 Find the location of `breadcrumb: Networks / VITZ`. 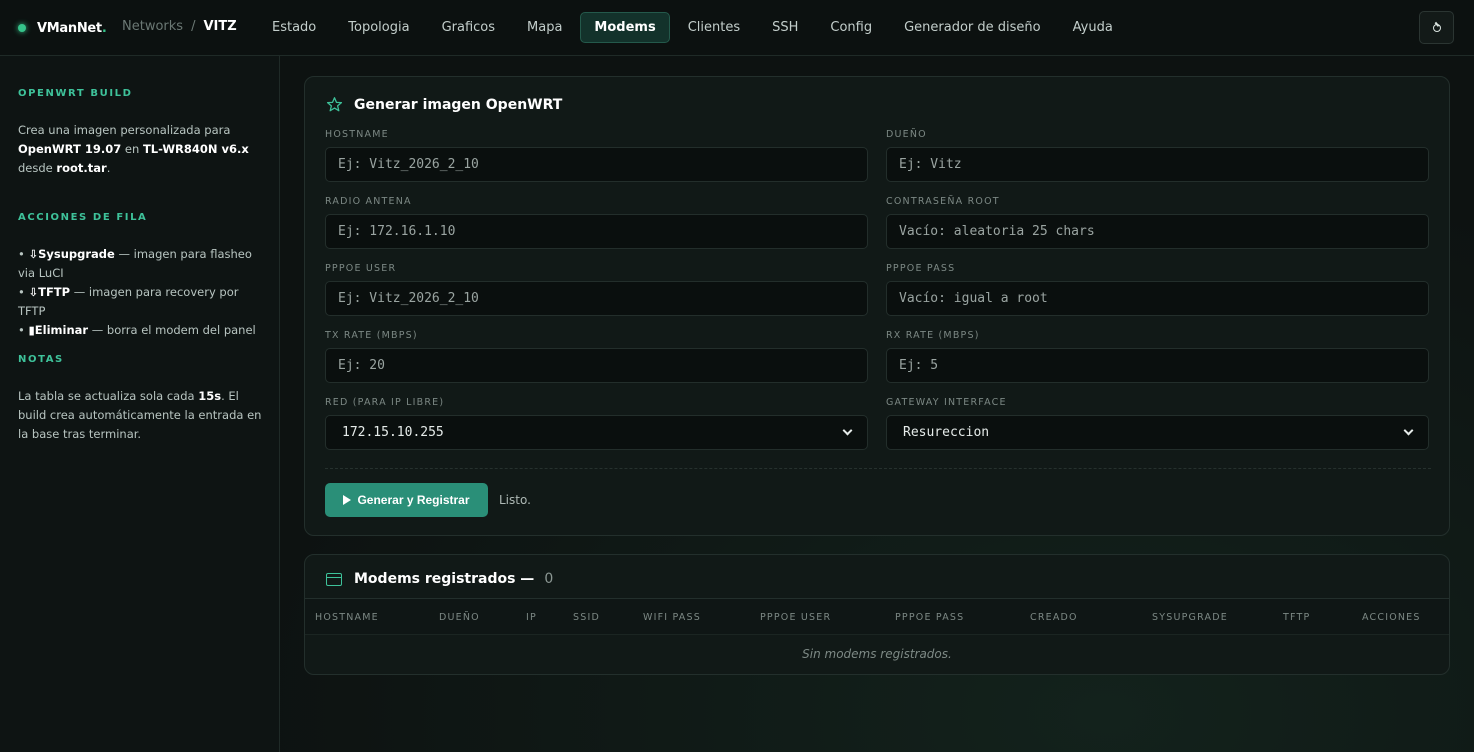

breadcrumb: Networks / VITZ is located at coordinates (179, 26).